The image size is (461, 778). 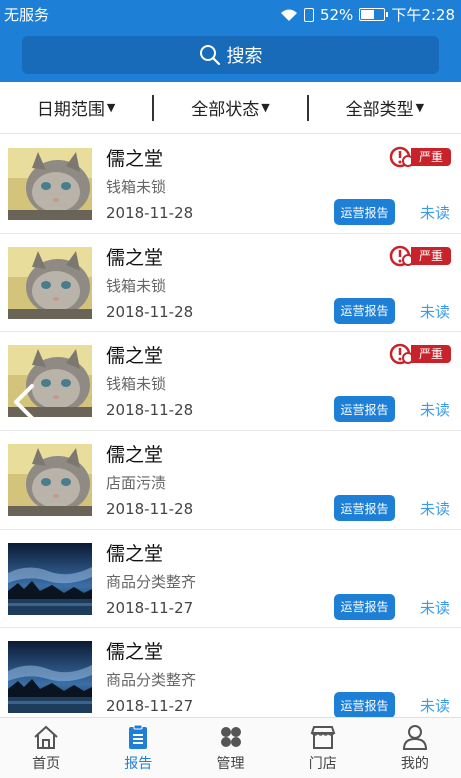 I want to click on filter-type: 全部类型 ▼, so click(x=385, y=107).